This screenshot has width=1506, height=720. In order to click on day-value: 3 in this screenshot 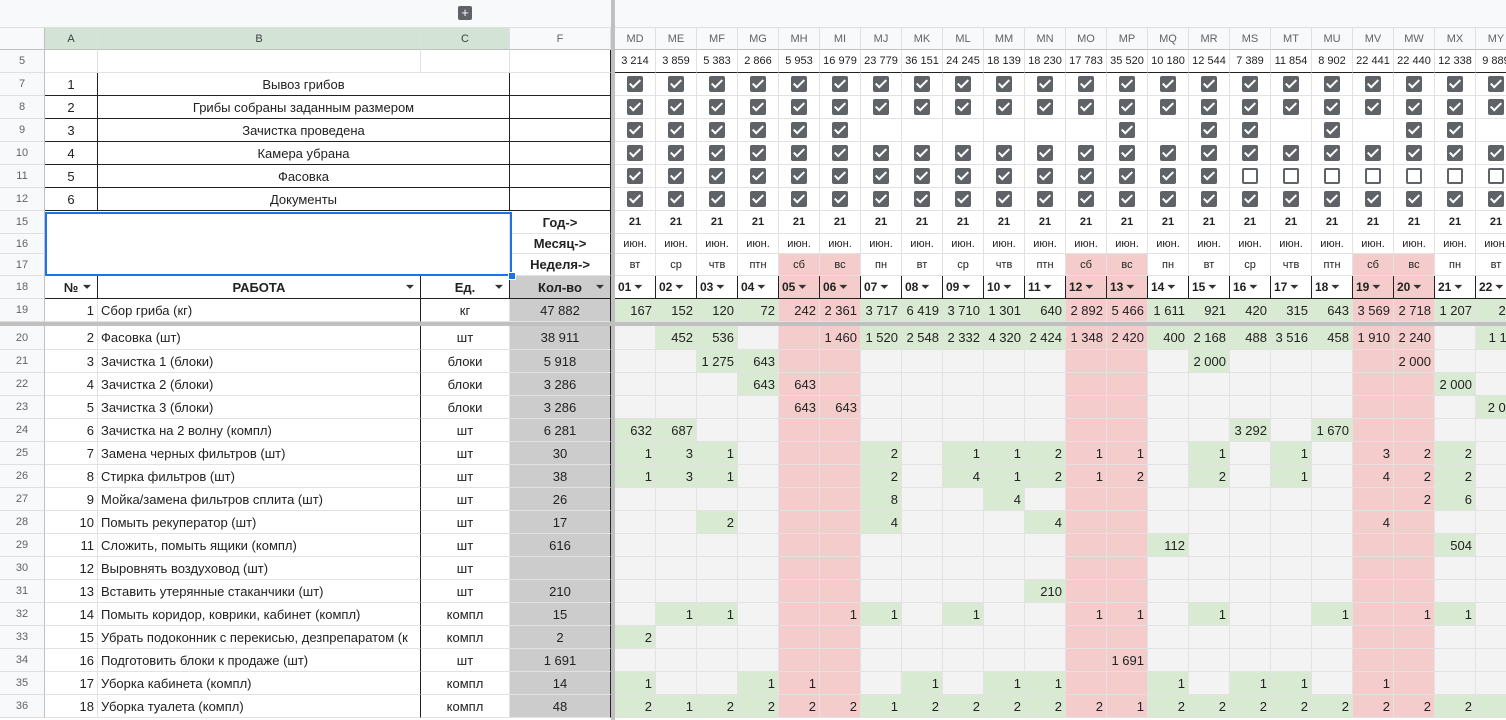, I will do `click(676, 453)`.